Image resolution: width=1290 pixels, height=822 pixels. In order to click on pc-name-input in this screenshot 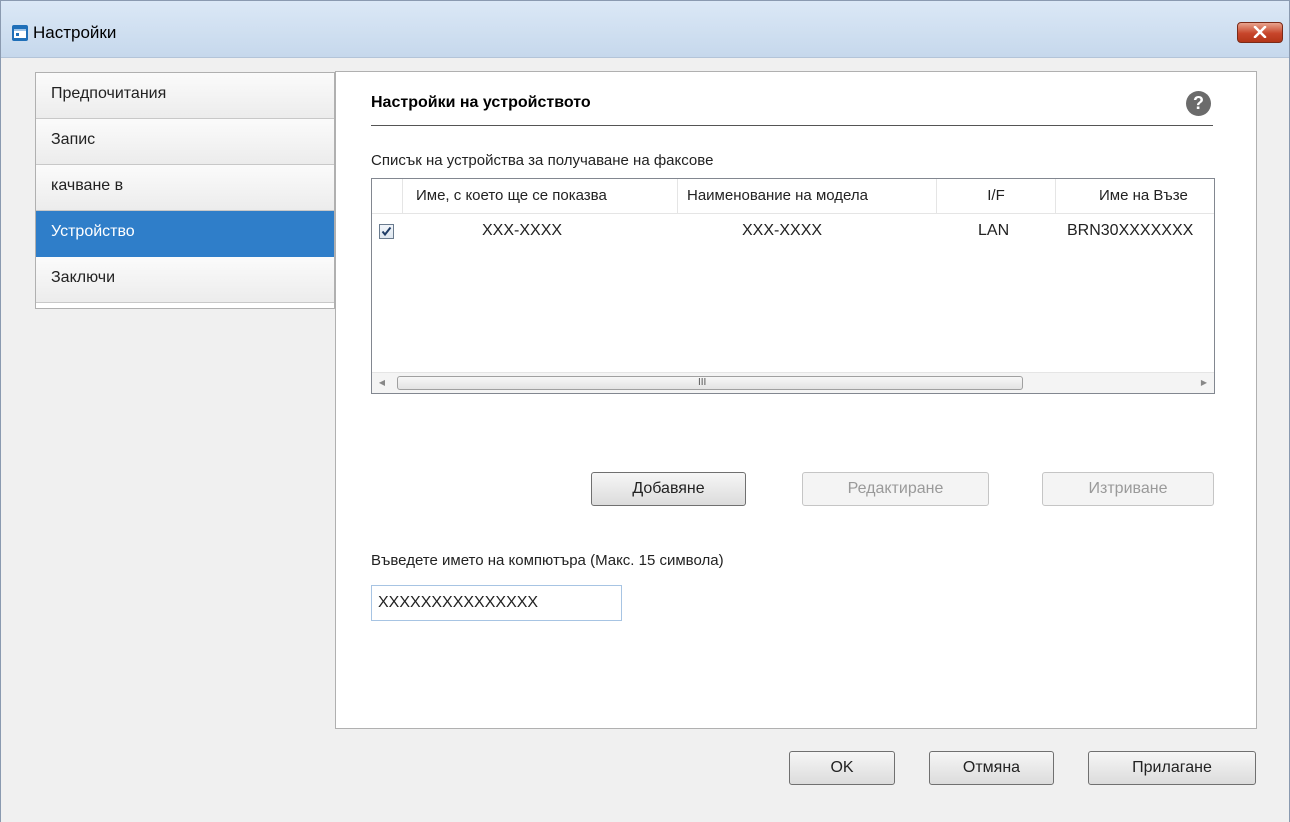, I will do `click(496, 603)`.